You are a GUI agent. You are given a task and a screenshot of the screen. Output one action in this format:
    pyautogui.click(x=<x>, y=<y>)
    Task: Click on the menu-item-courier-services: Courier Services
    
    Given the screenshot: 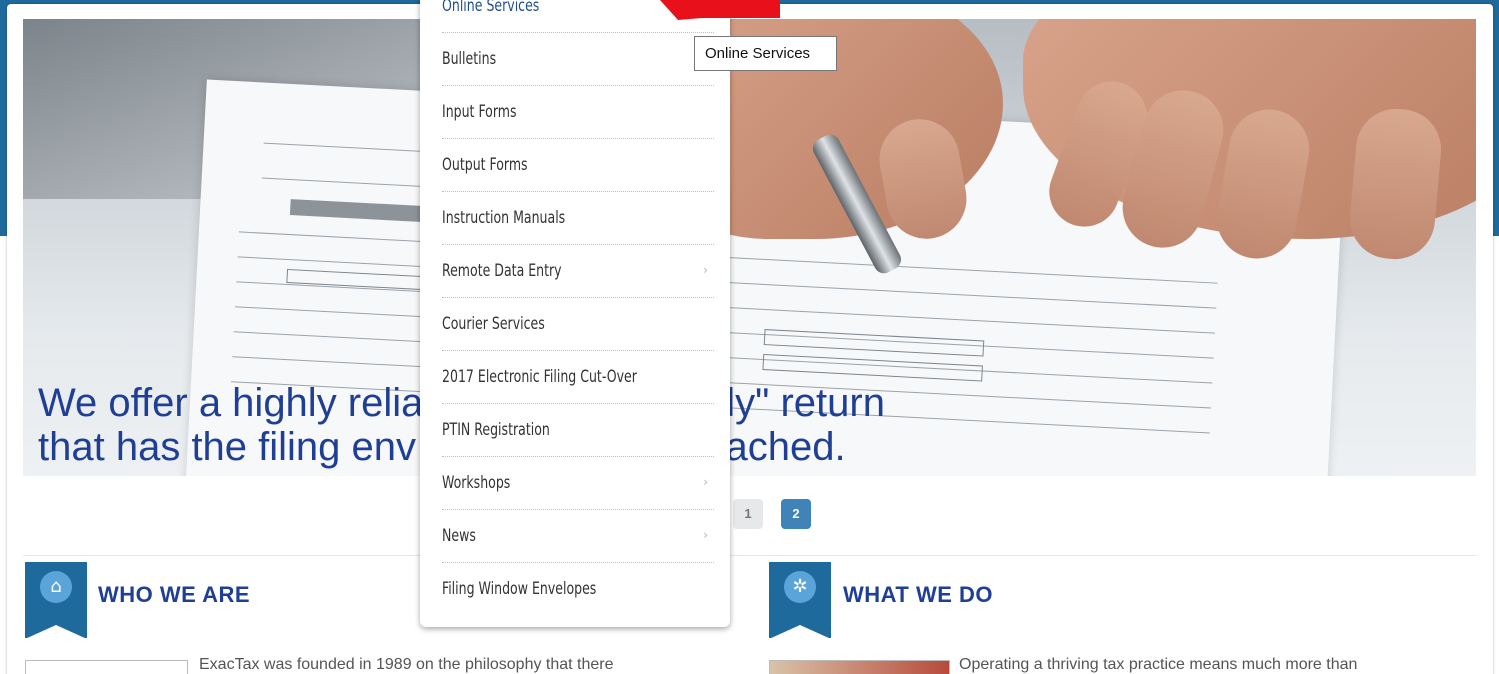 What is the action you would take?
    pyautogui.click(x=578, y=324)
    